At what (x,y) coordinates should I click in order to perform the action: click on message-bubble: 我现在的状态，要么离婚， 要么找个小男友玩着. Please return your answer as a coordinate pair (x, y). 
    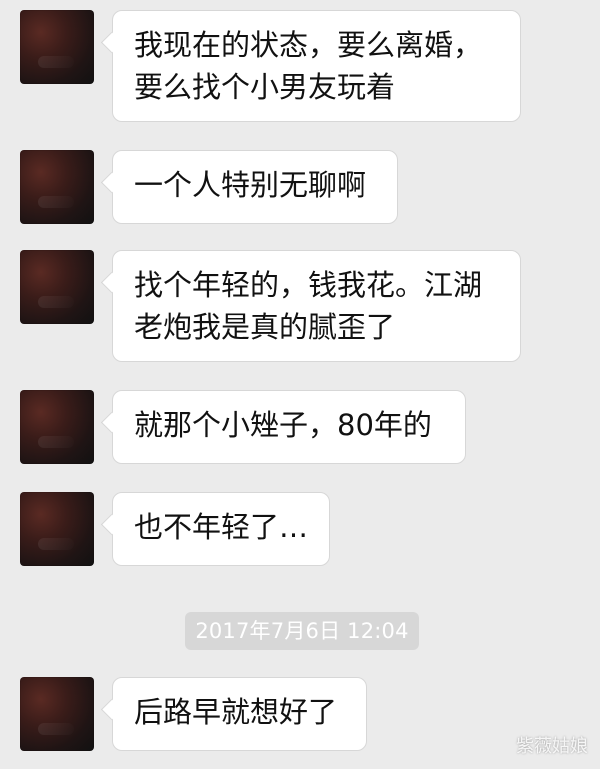
    Looking at the image, I should click on (316, 66).